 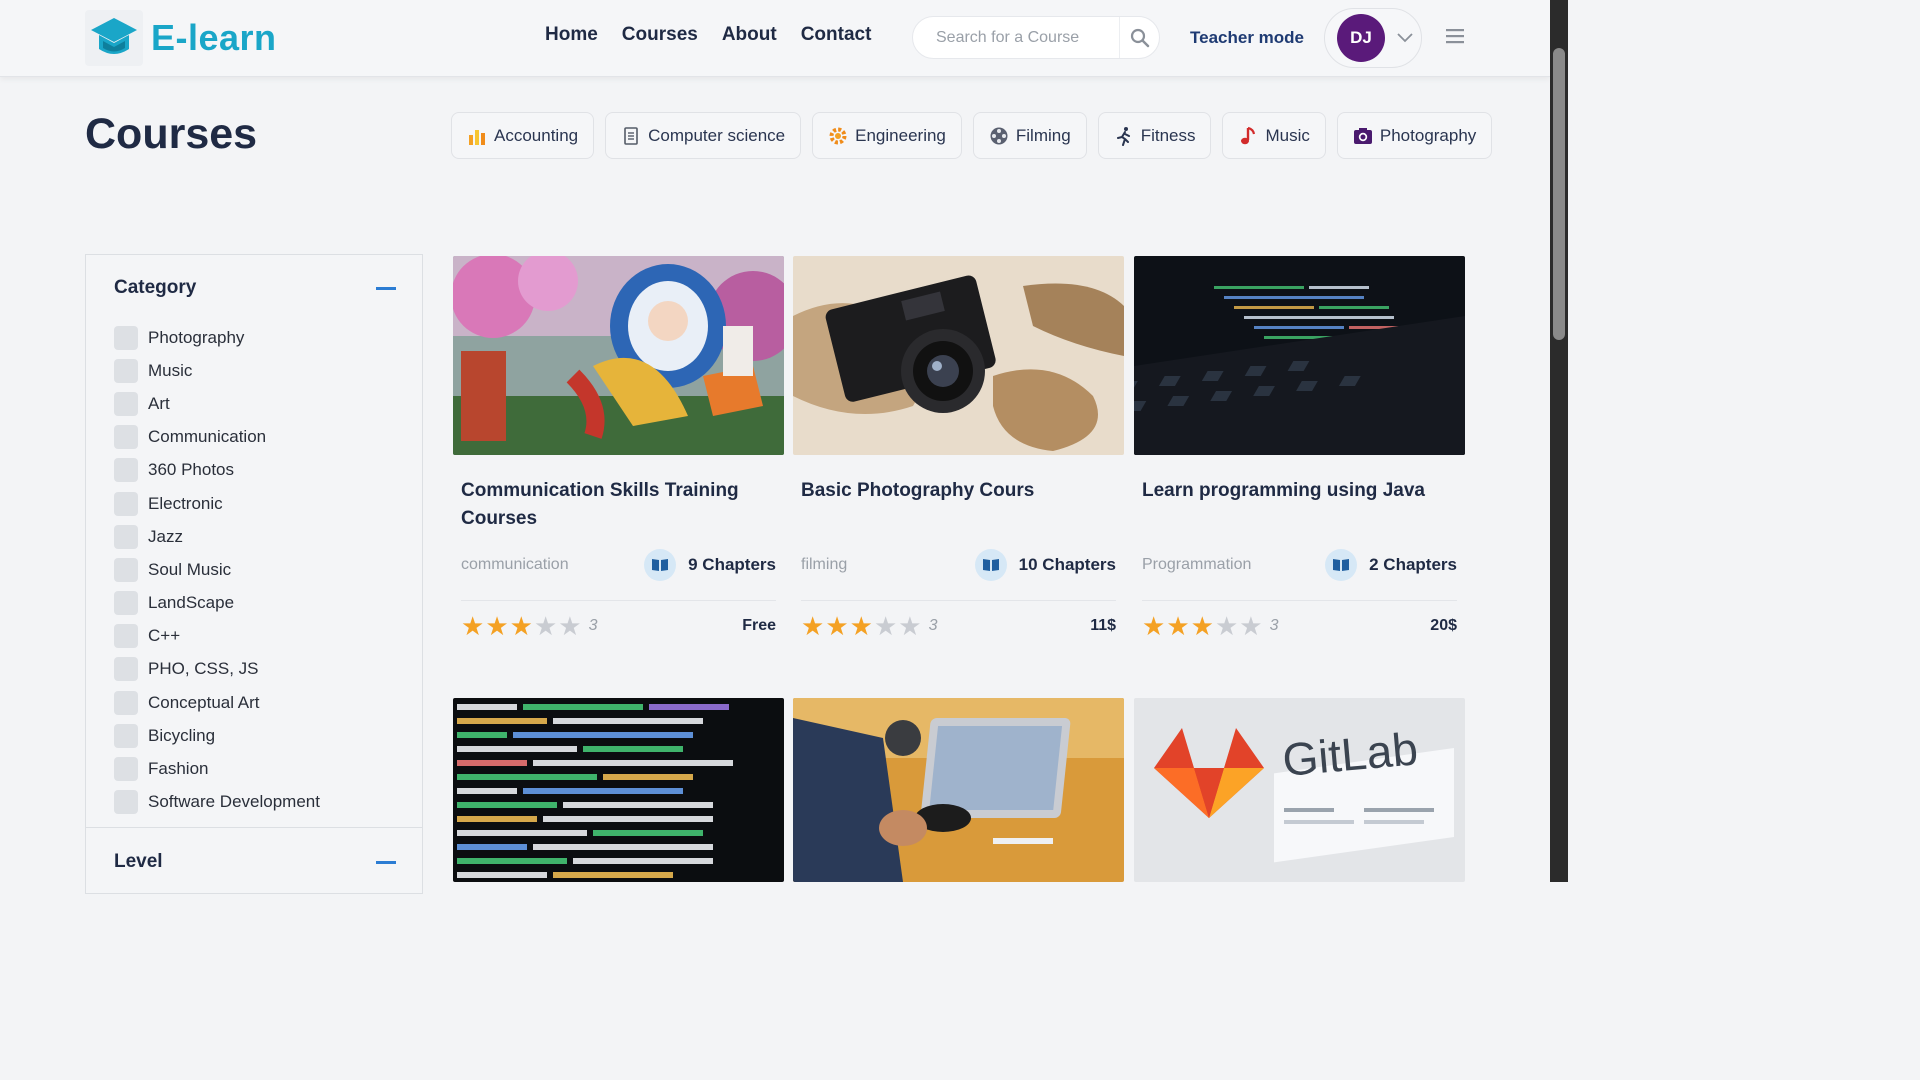 What do you see at coordinates (138, 861) in the screenshot?
I see `level-filter-title: Level` at bounding box center [138, 861].